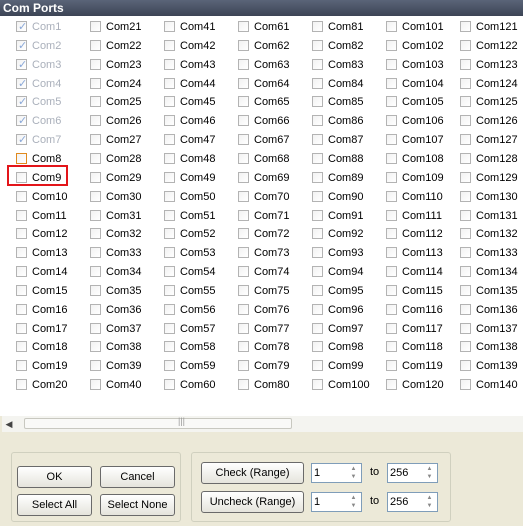 The image size is (523, 526). What do you see at coordinates (252, 473) in the screenshot?
I see `check-range-button: Check (Range)` at bounding box center [252, 473].